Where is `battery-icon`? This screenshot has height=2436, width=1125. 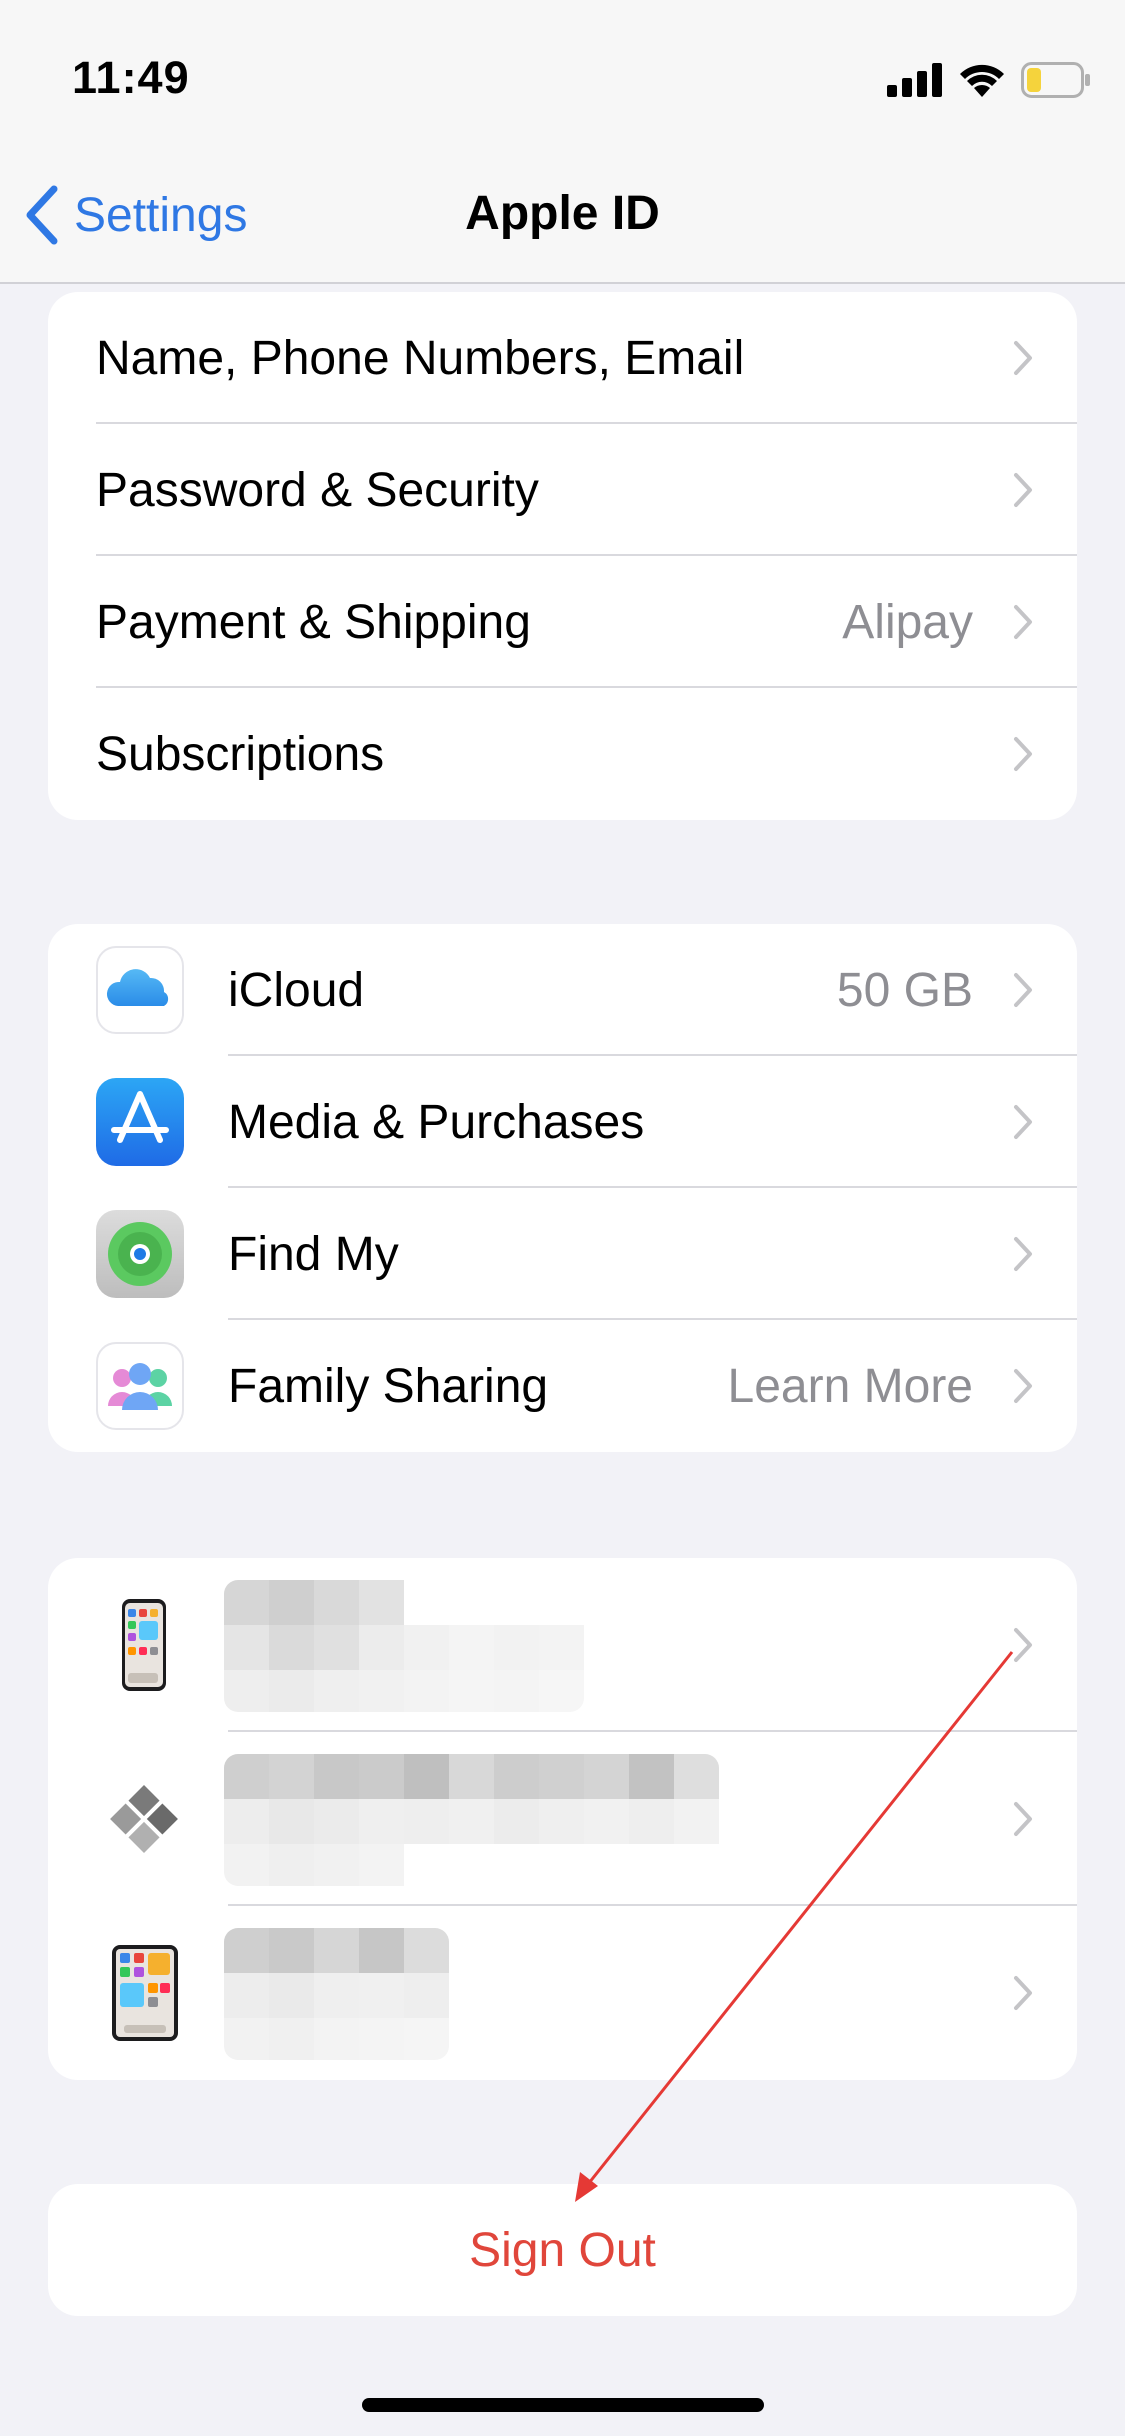
battery-icon is located at coordinates (1055, 80).